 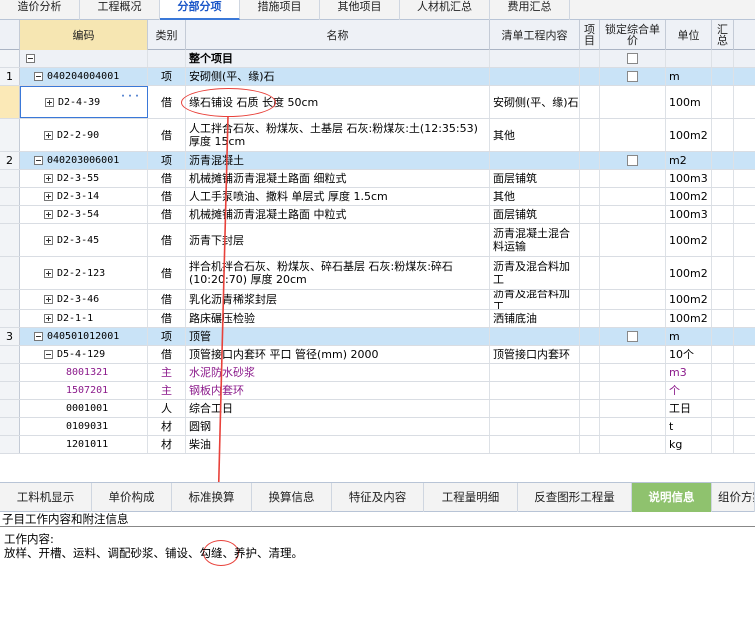 I want to click on cell-code: 040501012001, so click(x=84, y=336).